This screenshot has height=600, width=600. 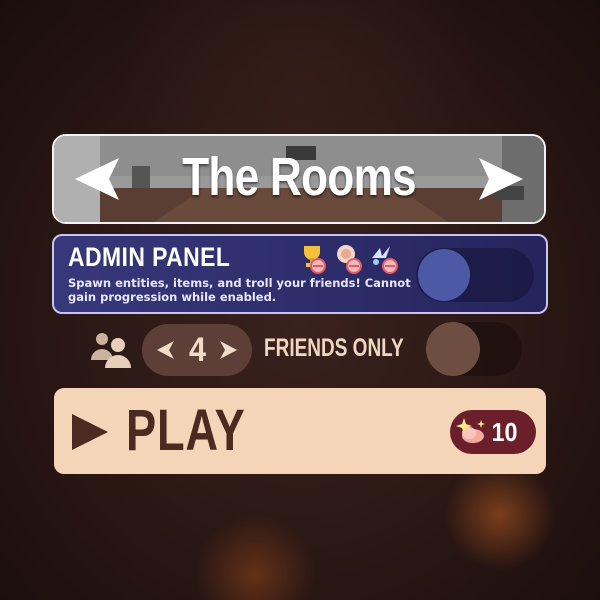 I want to click on chevron-left-icon, so click(x=165, y=350).